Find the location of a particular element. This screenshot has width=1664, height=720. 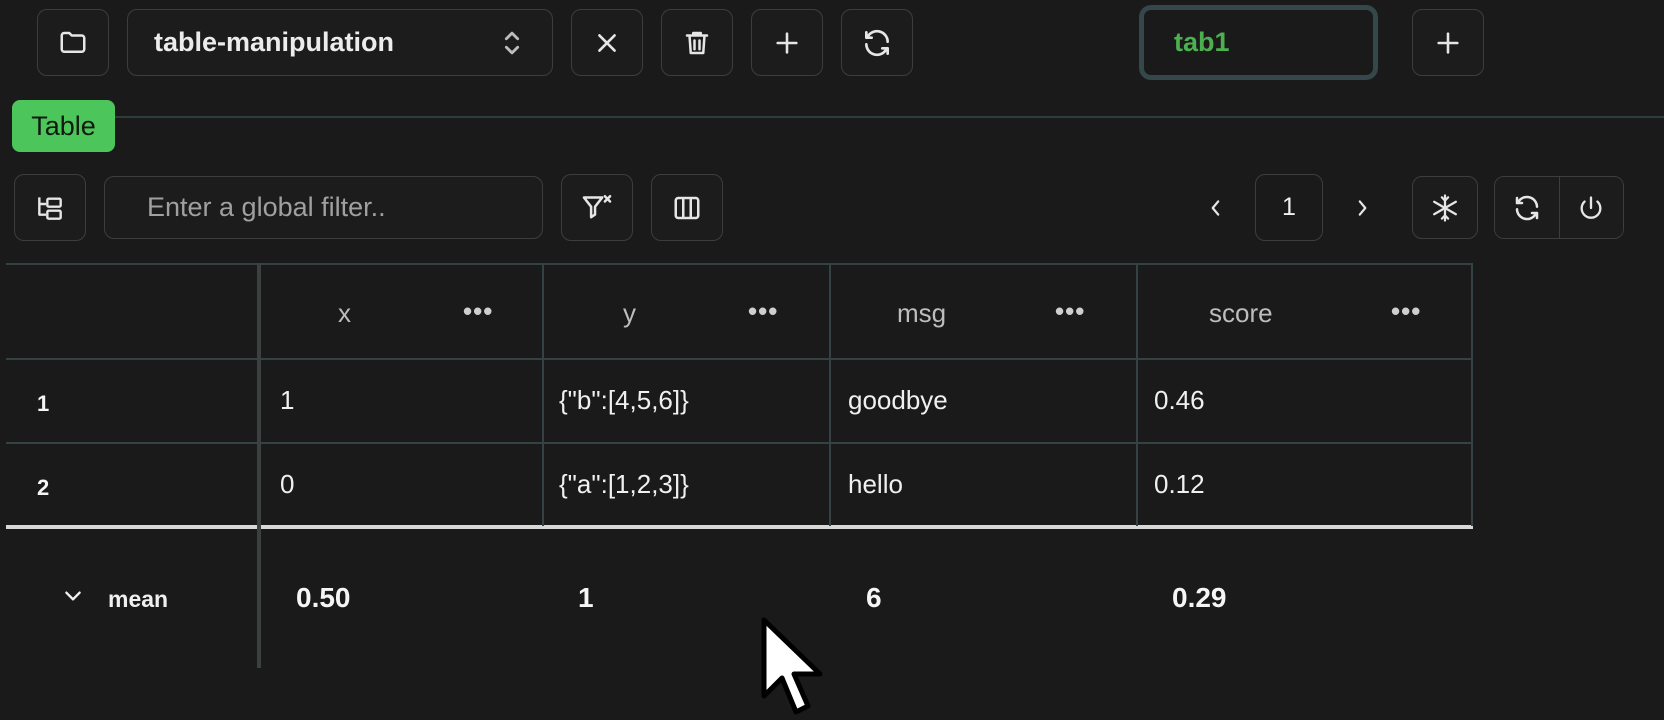

add-button is located at coordinates (787, 42).